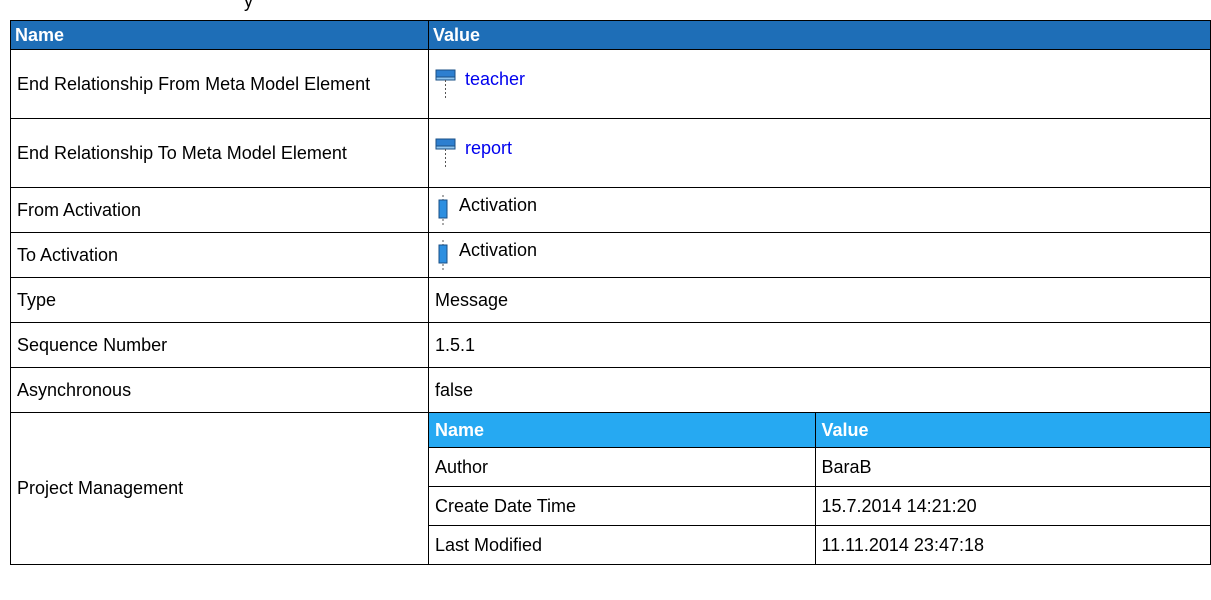 This screenshot has height=600, width=1211. What do you see at coordinates (219, 35) in the screenshot?
I see `name-column-header: Name` at bounding box center [219, 35].